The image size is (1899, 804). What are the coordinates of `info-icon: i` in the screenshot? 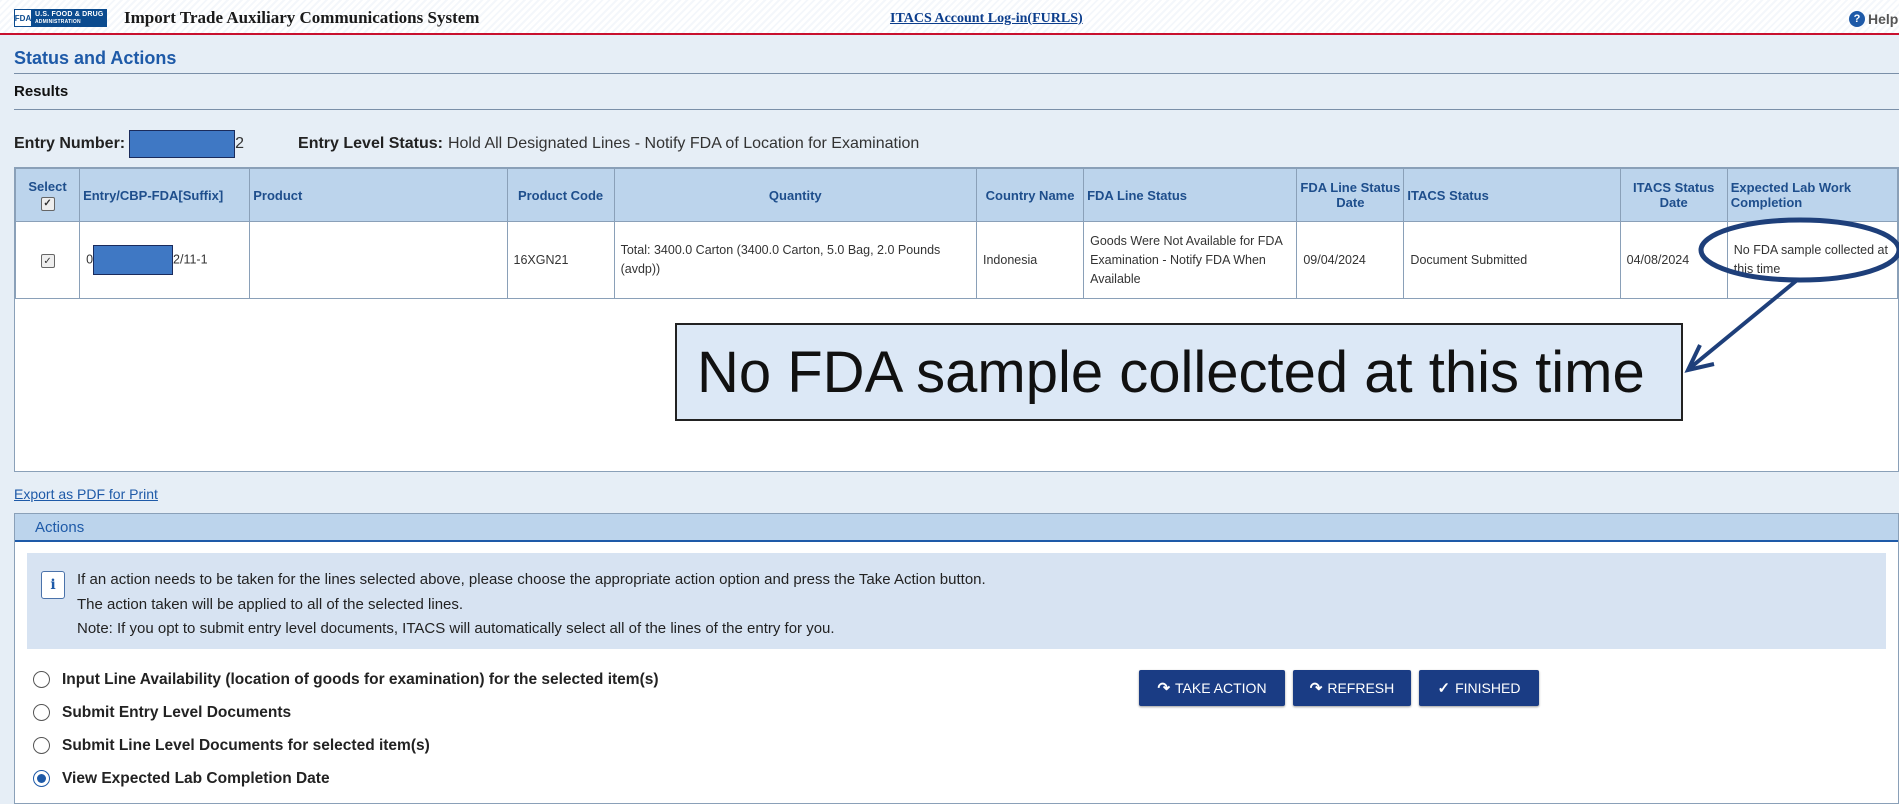 It's located at (53, 585).